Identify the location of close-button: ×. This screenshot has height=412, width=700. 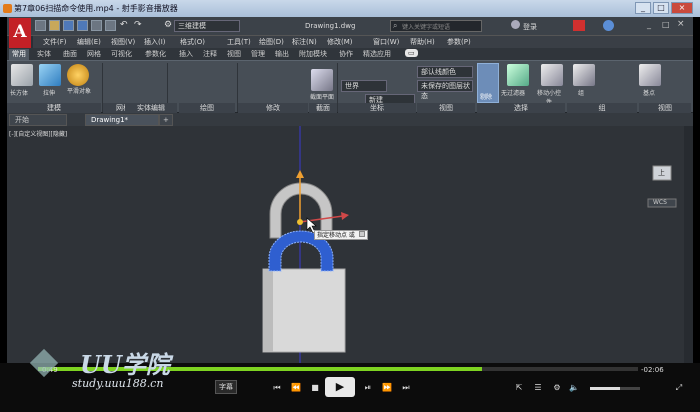
(682, 8).